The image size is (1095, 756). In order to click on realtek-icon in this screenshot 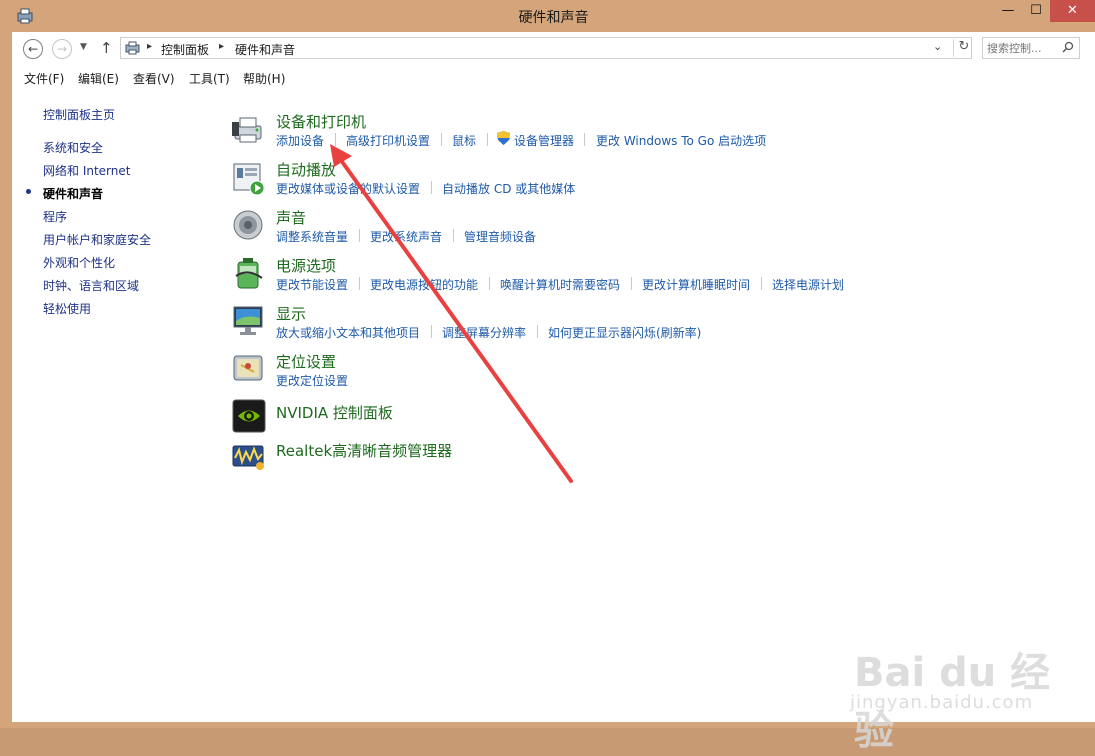, I will do `click(249, 457)`.